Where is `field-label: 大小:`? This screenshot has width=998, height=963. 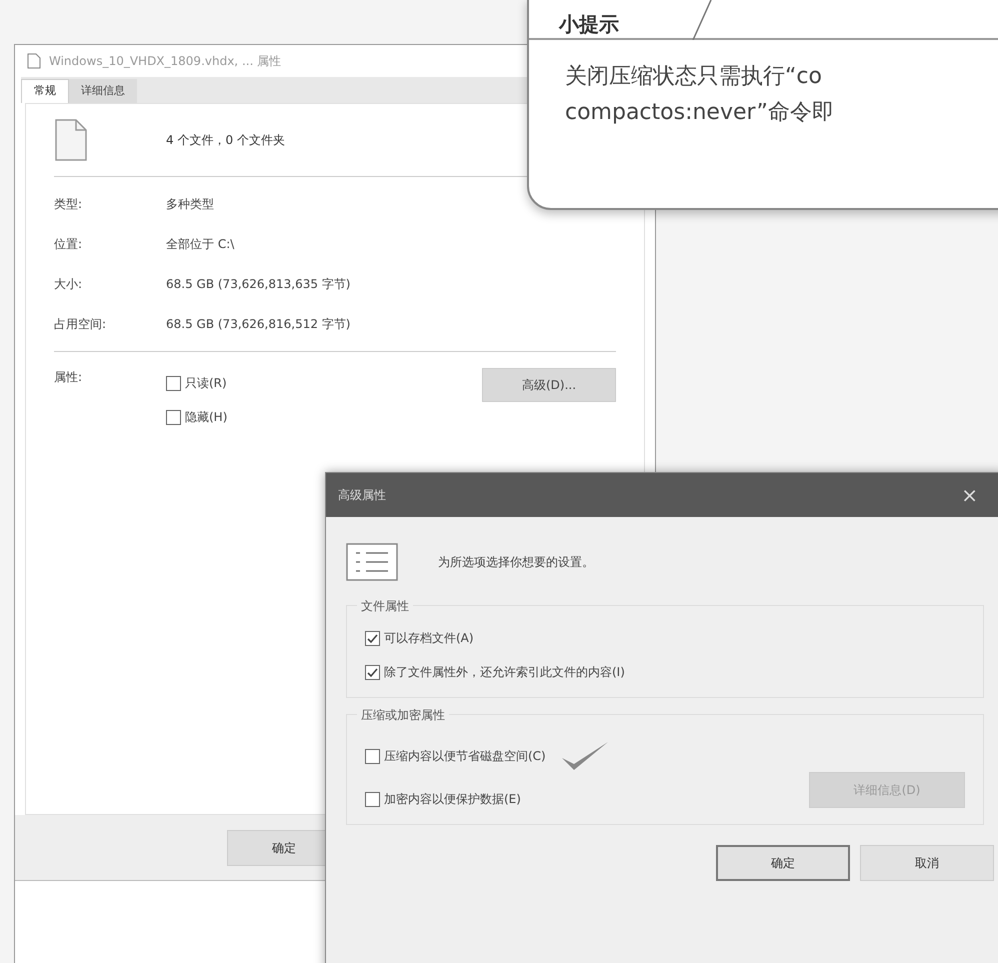 field-label: 大小: is located at coordinates (69, 284).